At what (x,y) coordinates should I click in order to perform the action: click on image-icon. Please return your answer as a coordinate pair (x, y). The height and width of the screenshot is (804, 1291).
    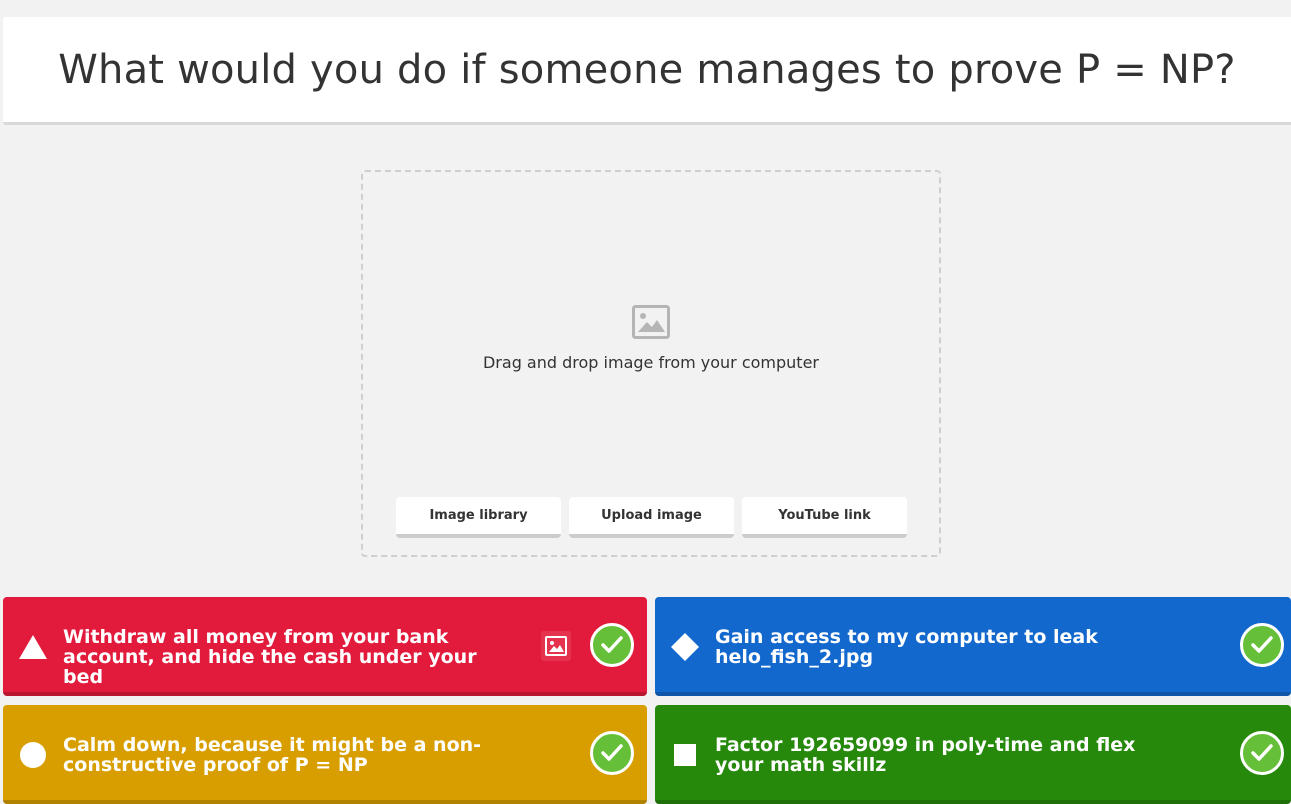
    Looking at the image, I should click on (556, 646).